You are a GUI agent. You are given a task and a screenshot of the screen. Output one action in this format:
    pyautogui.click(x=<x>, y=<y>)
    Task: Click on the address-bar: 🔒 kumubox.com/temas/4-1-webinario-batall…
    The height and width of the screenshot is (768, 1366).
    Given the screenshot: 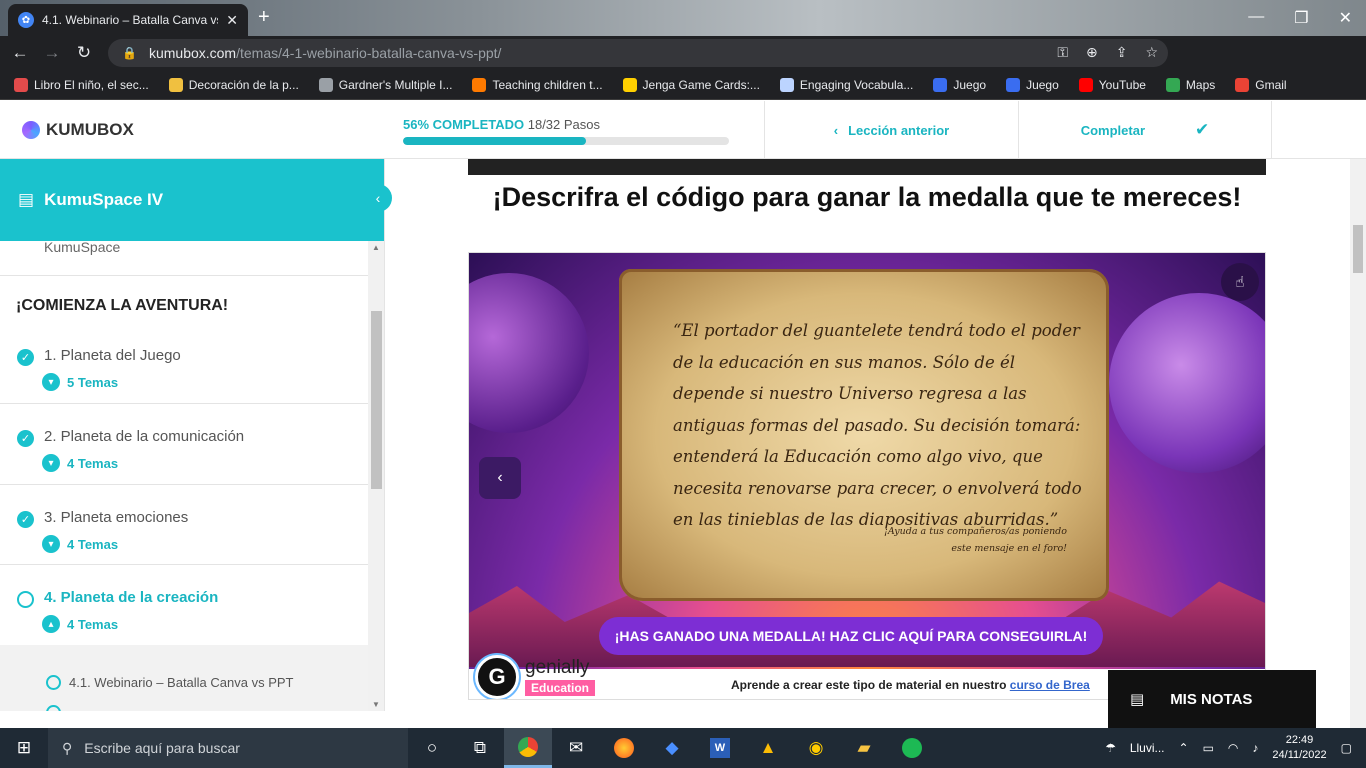 What is the action you would take?
    pyautogui.click(x=638, y=53)
    